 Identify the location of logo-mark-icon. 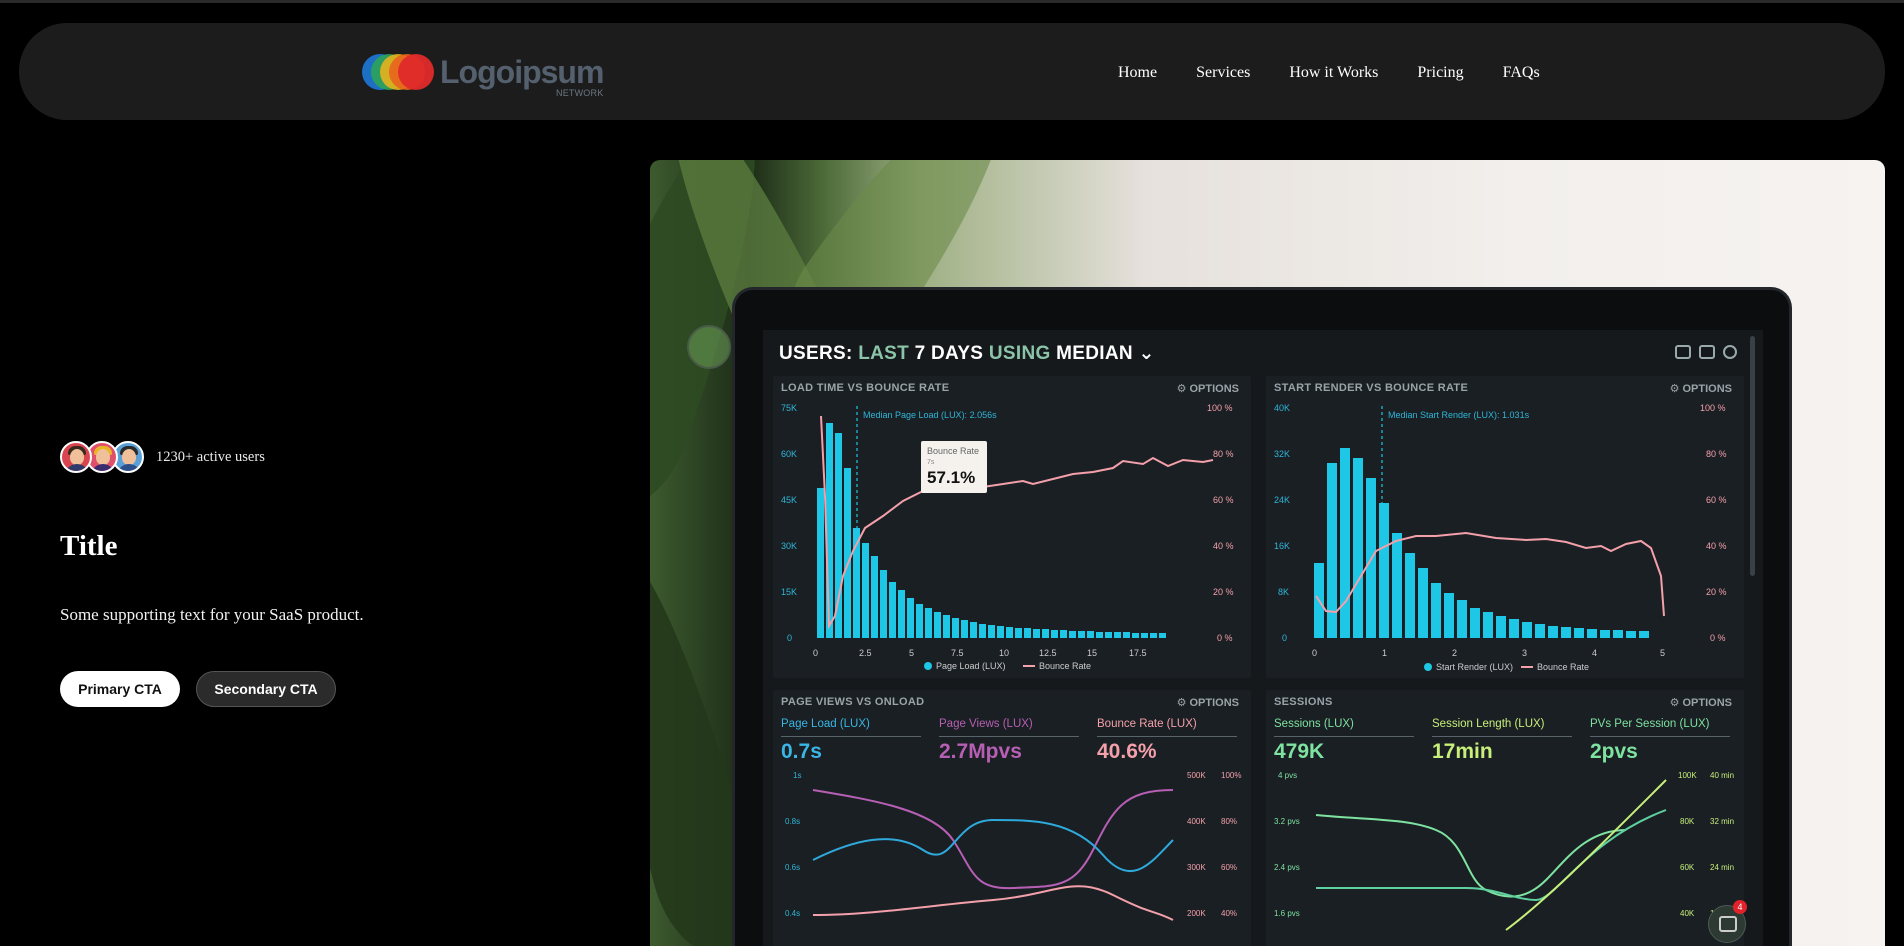
(398, 72).